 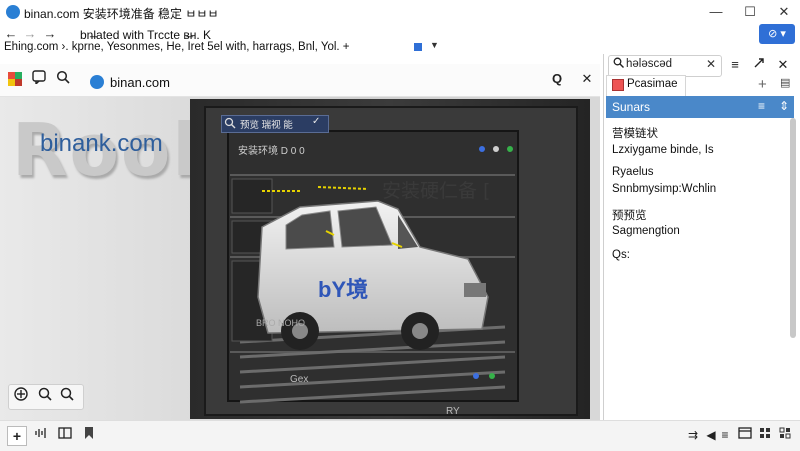 I want to click on overlay-check-icon: ✓, so click(x=316, y=121).